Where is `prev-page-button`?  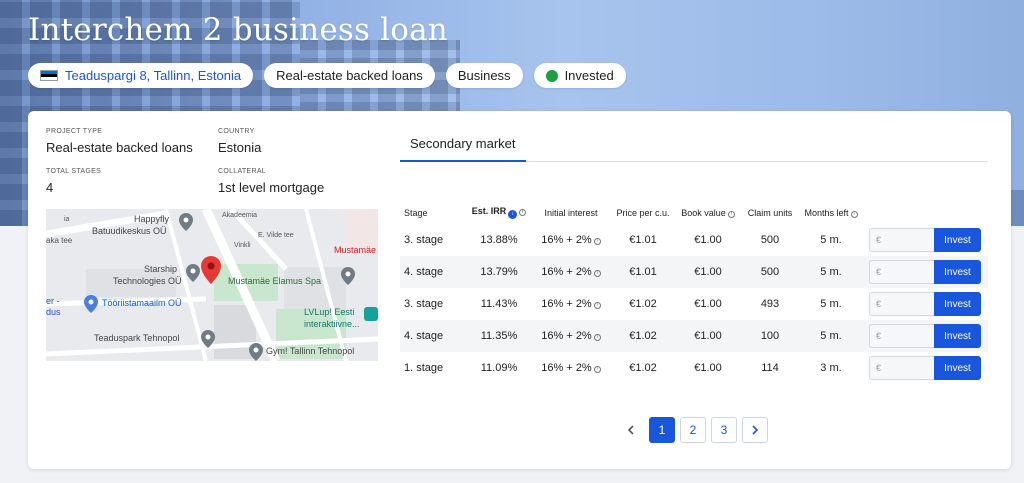 prev-page-button is located at coordinates (631, 430).